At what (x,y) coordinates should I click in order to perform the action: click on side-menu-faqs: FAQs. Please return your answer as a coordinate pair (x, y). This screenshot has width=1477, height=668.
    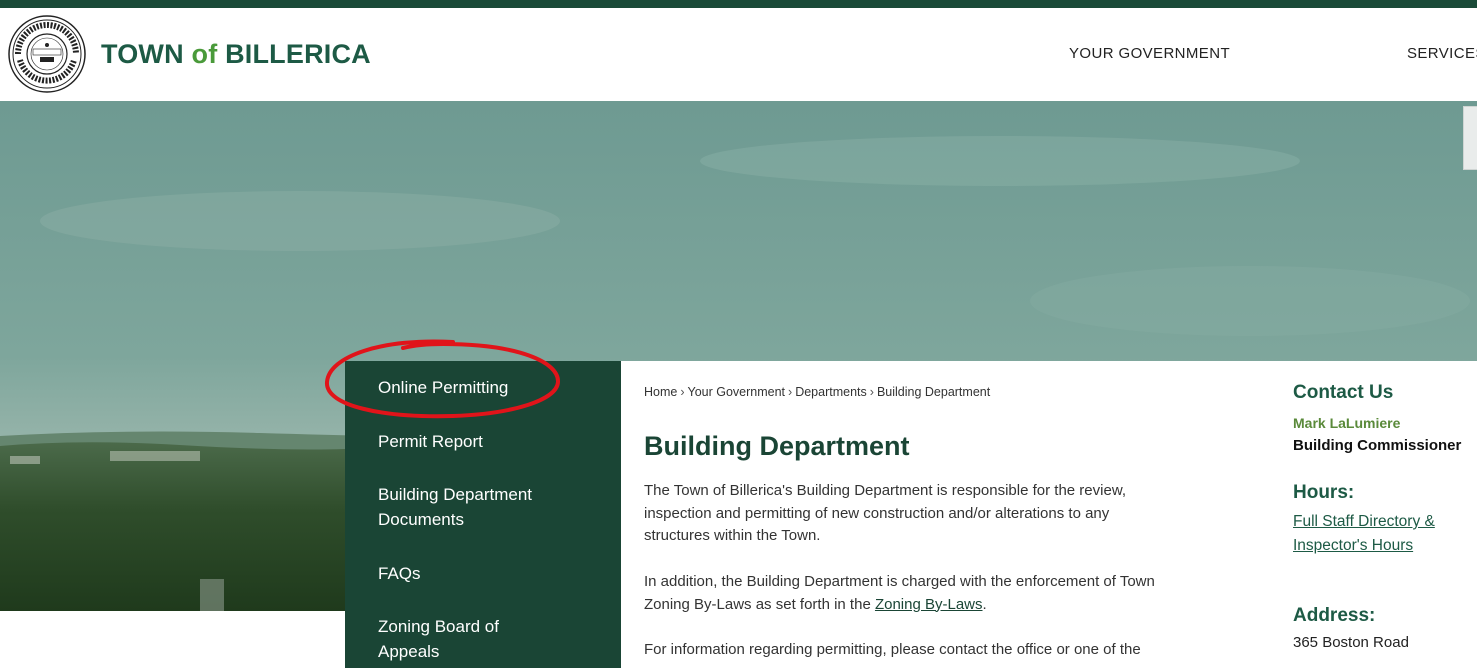
    Looking at the image, I should click on (399, 573).